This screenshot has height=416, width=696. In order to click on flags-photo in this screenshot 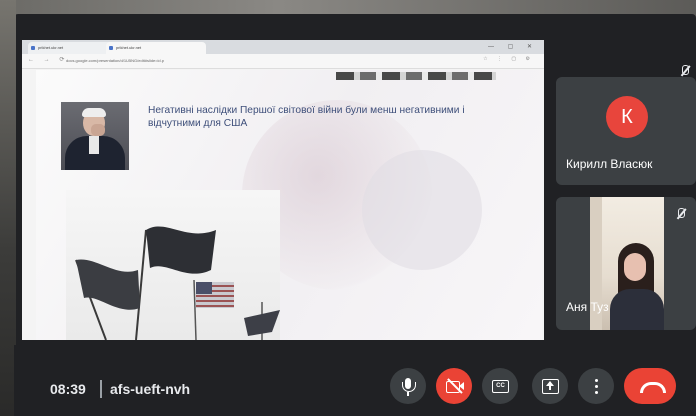, I will do `click(173, 265)`.